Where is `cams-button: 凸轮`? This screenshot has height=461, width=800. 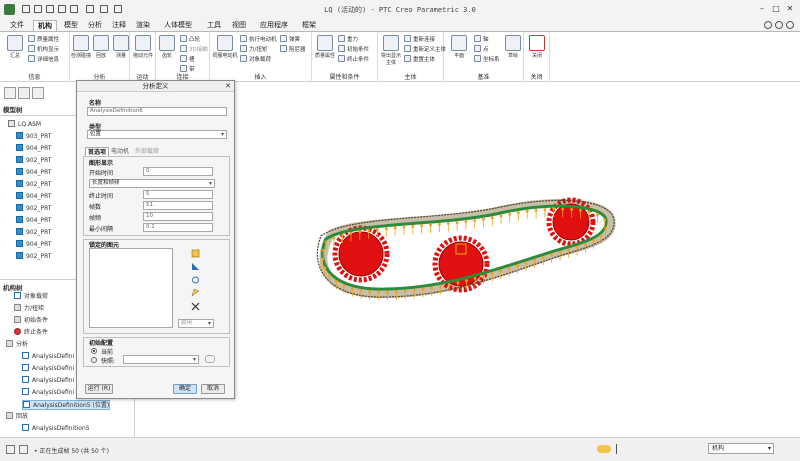
cams-button: 凸轮 is located at coordinates (190, 39).